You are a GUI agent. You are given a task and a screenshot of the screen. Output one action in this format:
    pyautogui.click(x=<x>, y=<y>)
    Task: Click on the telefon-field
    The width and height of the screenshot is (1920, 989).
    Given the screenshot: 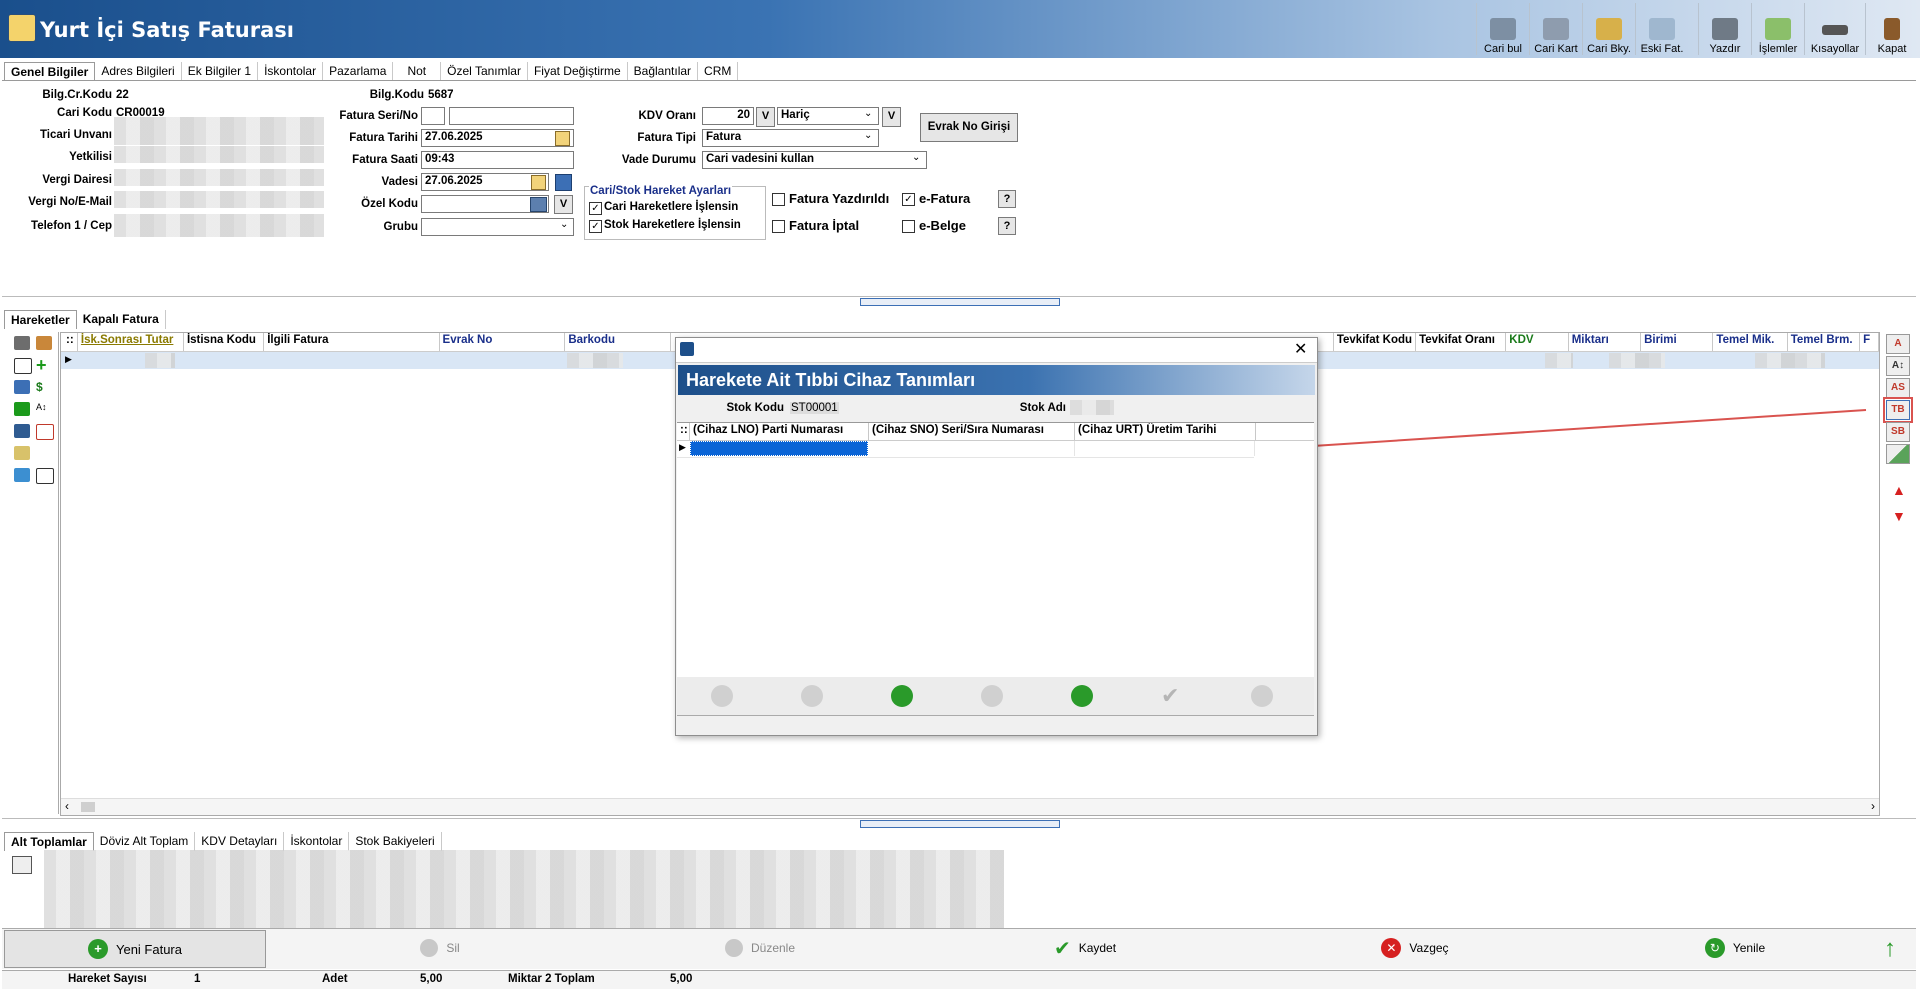 What is the action you would take?
    pyautogui.click(x=219, y=225)
    